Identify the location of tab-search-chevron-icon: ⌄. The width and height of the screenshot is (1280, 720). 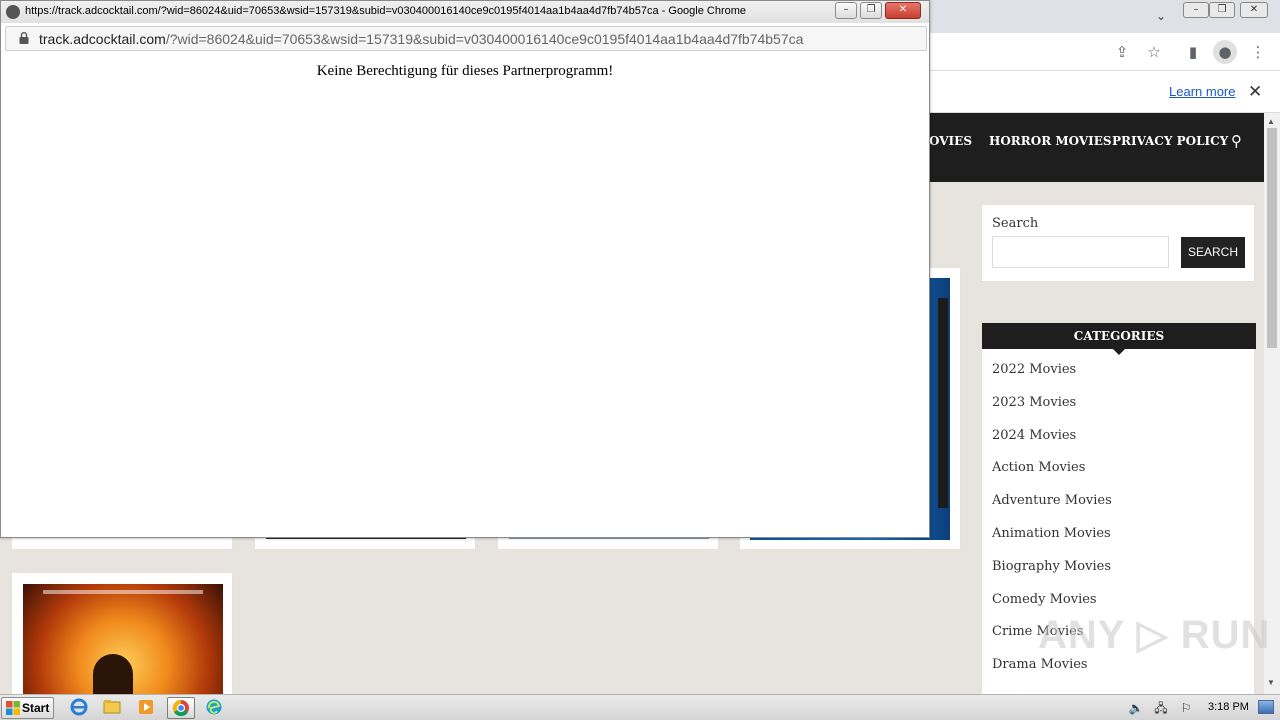
(1161, 16).